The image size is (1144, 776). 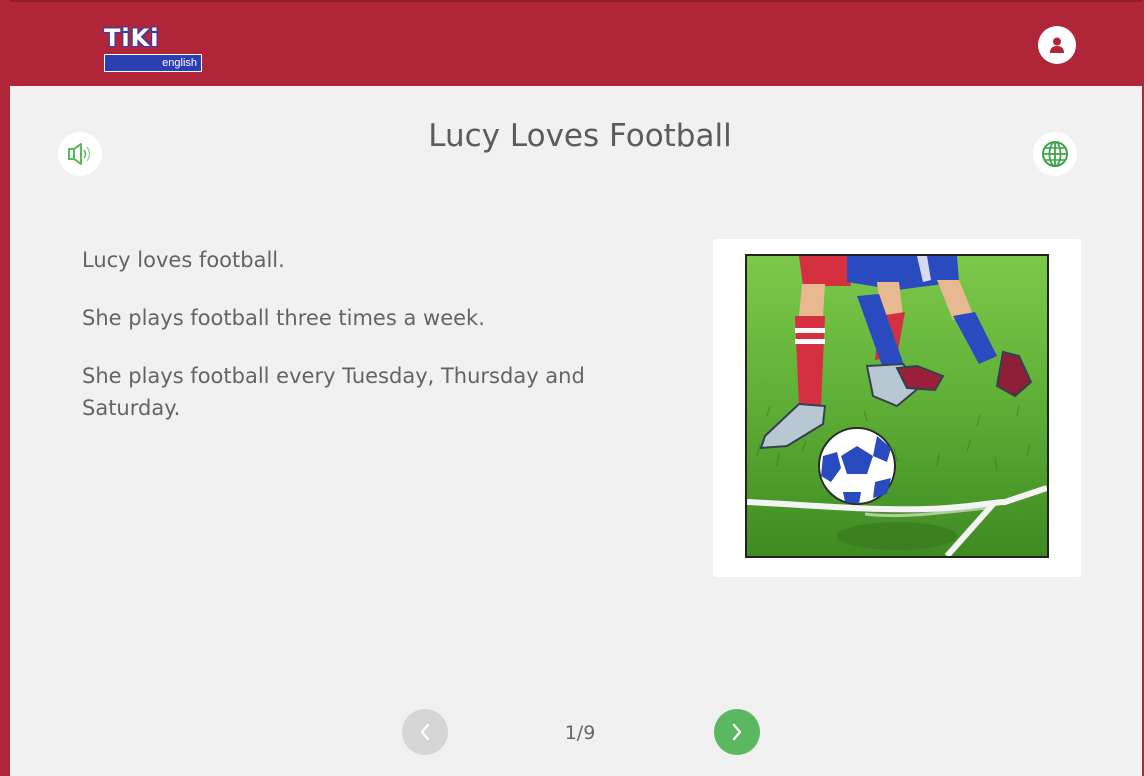 I want to click on football-illustration, so click(x=897, y=406).